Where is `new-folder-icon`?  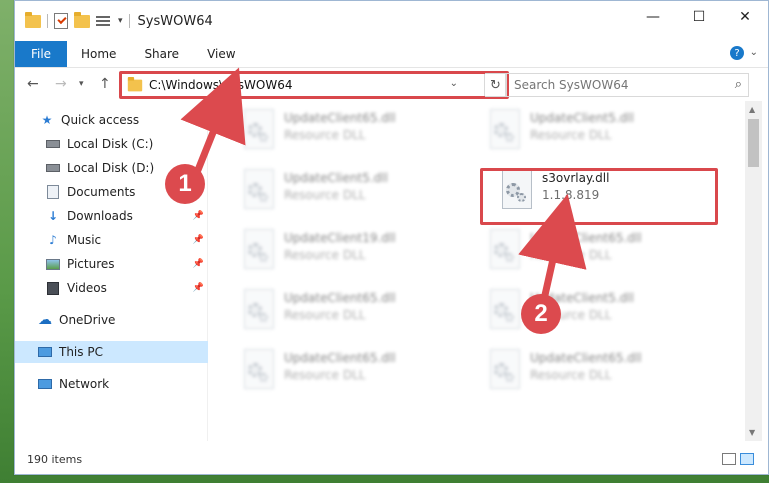
new-folder-icon is located at coordinates (82, 19).